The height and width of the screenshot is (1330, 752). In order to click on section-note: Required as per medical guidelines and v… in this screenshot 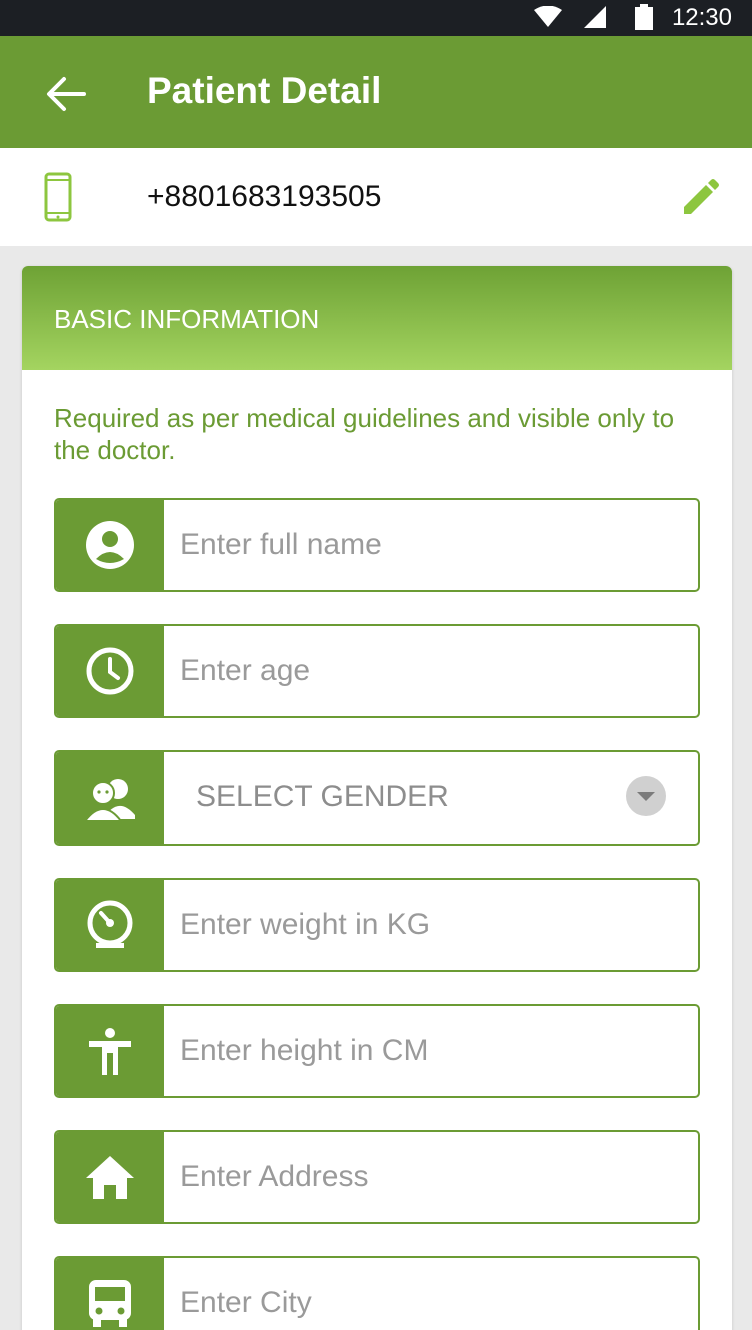, I will do `click(364, 434)`.